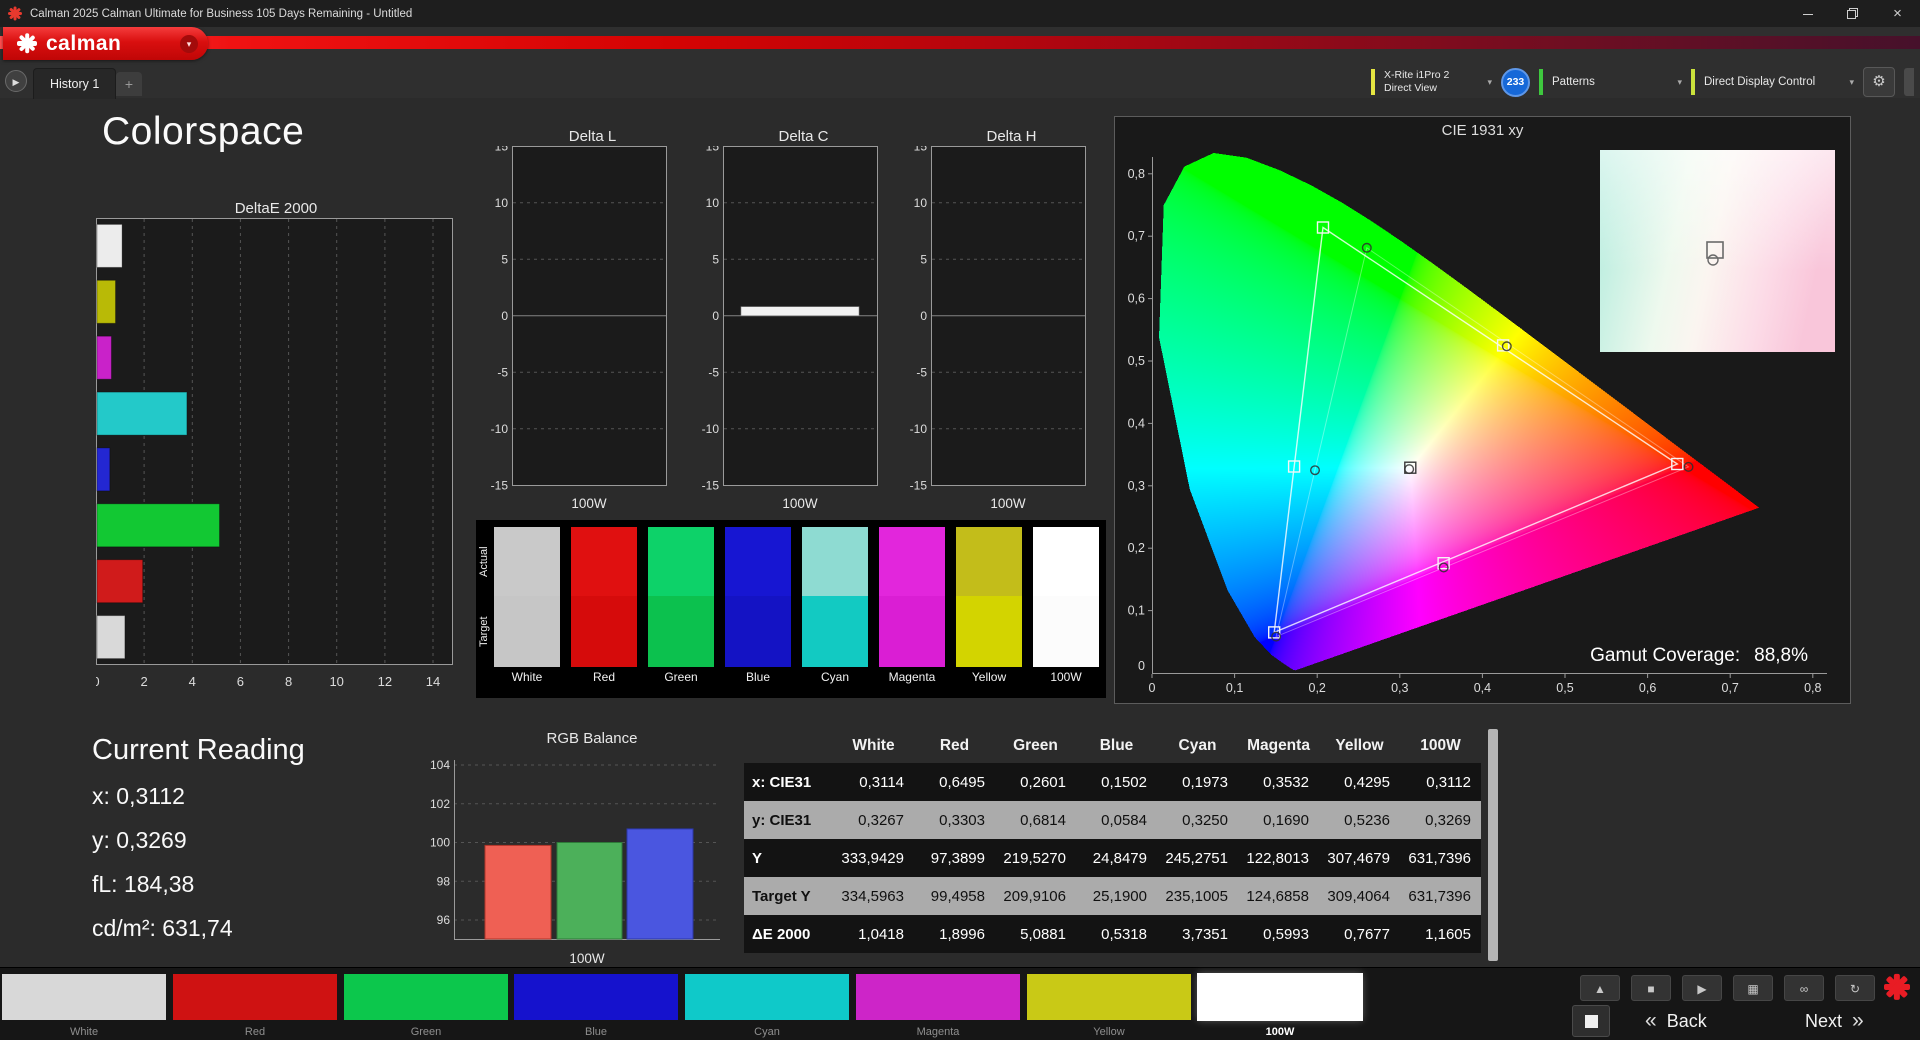 Image resolution: width=1920 pixels, height=1040 pixels. What do you see at coordinates (1136, 611) in the screenshot?
I see `svg-text: 0,1` at bounding box center [1136, 611].